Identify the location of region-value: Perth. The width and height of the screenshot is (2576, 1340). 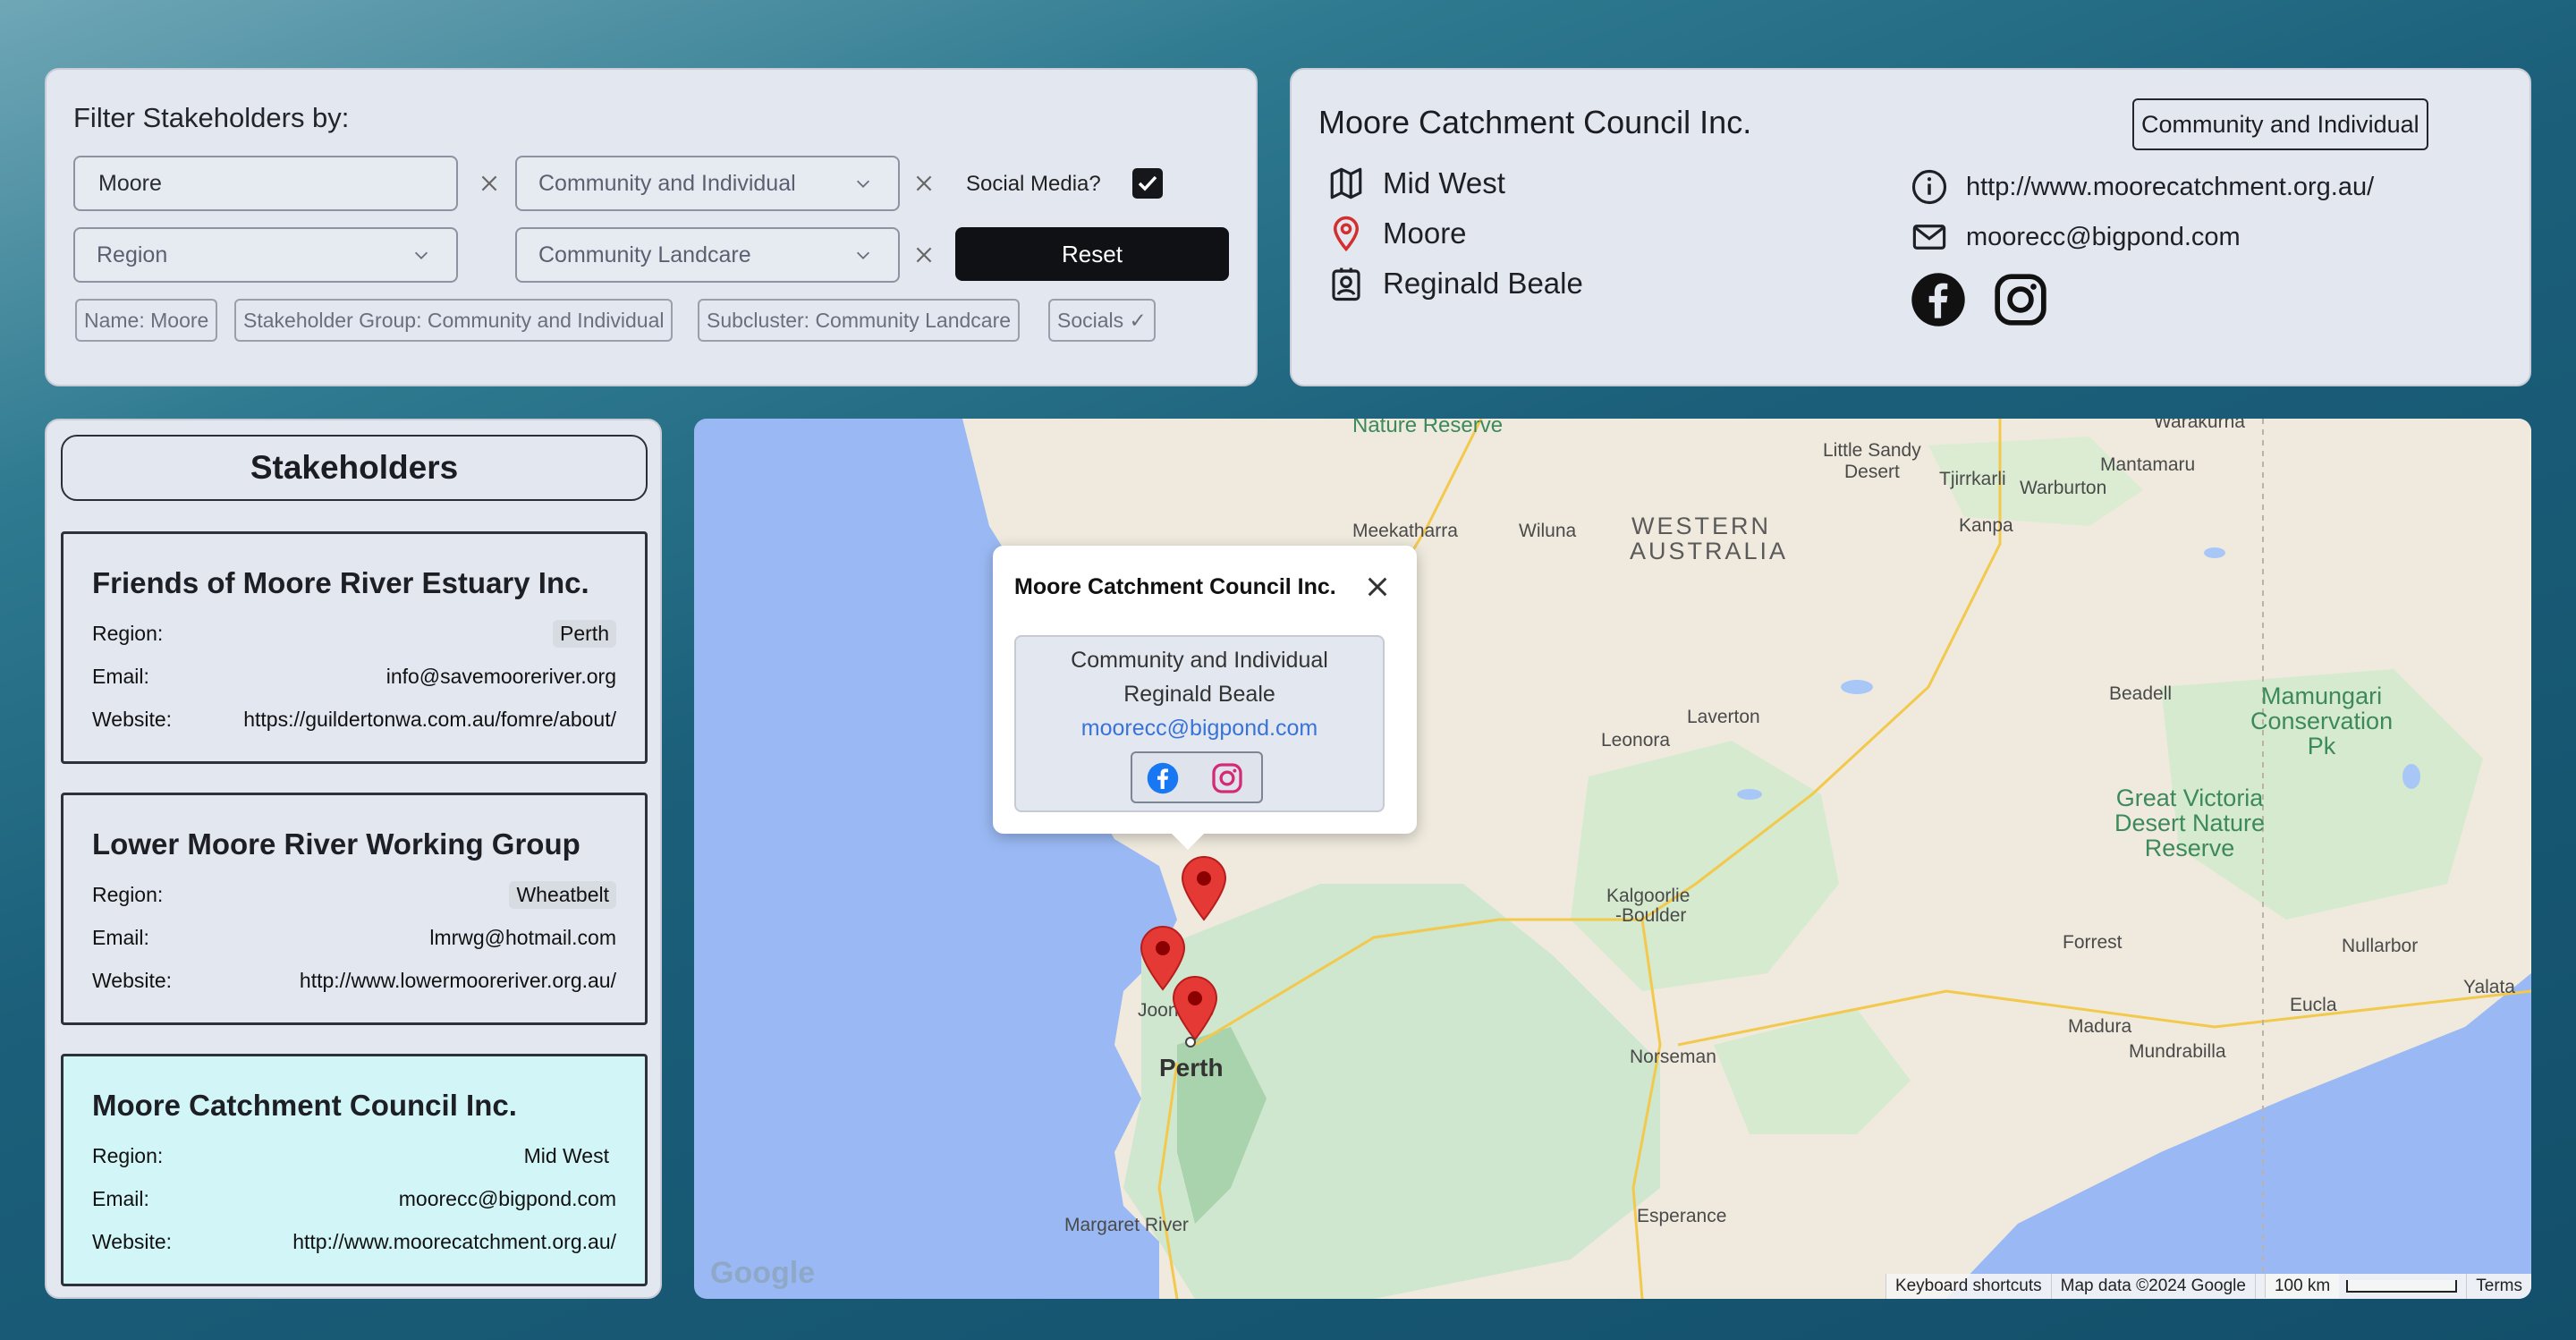
(584, 634).